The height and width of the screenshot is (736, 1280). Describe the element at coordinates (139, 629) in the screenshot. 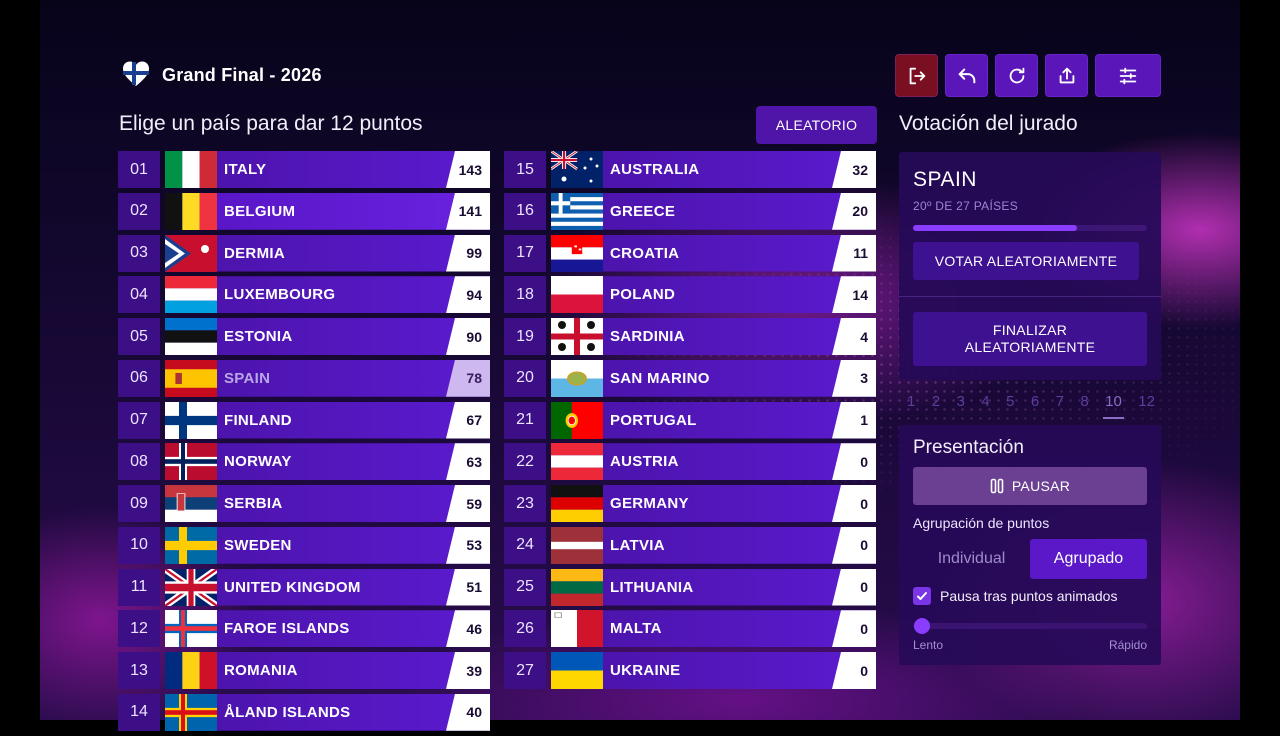

I see `country-rank: 12` at that location.